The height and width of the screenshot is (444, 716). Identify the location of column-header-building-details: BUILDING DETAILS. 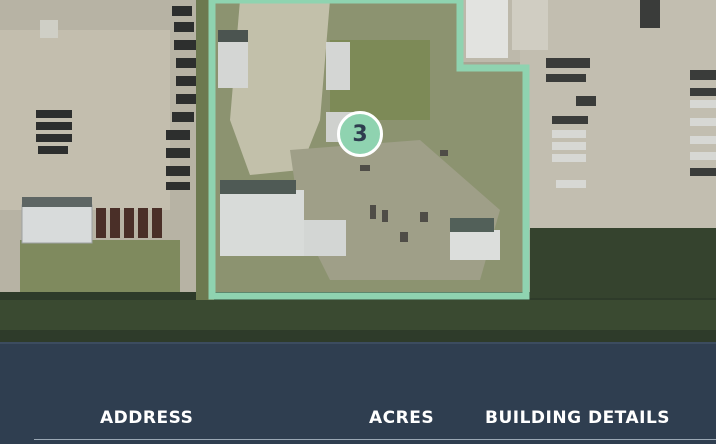
(578, 418).